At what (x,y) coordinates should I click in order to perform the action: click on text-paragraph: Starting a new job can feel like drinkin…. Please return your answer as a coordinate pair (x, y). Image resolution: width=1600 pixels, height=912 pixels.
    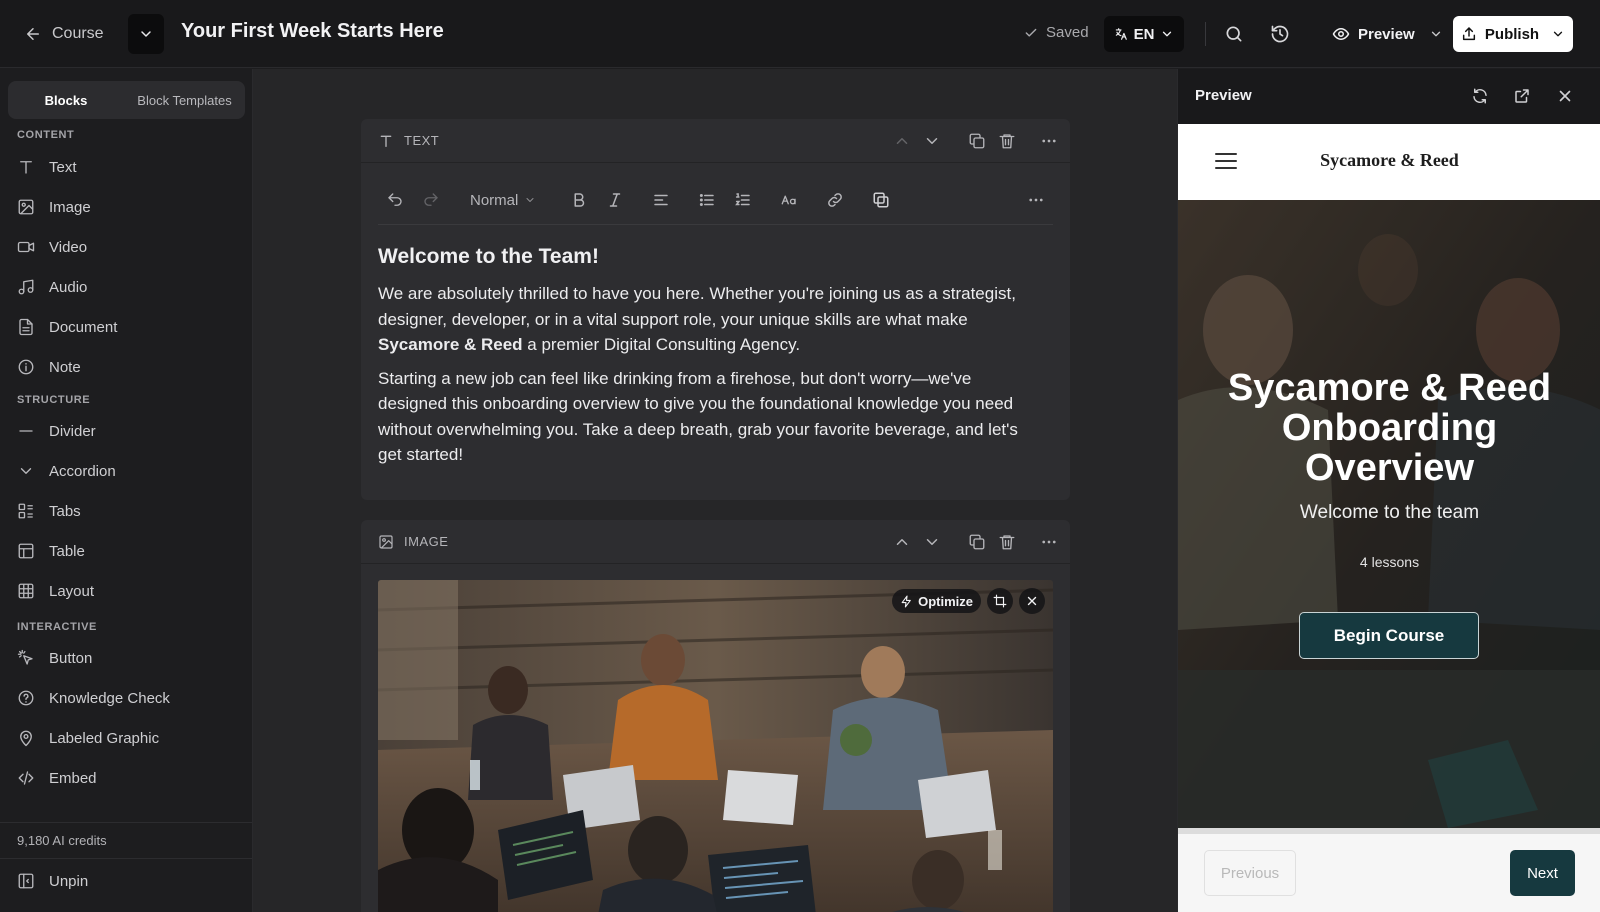
    Looking at the image, I should click on (698, 416).